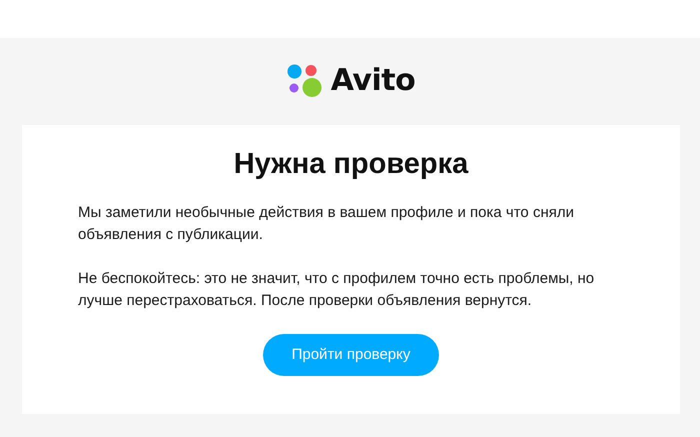  Describe the element at coordinates (351, 355) in the screenshot. I see `verify-button: Пройти проверку` at that location.